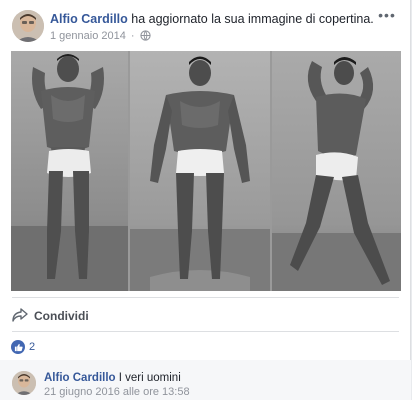 The image size is (412, 400). I want to click on share-button: Condividi, so click(50, 316).